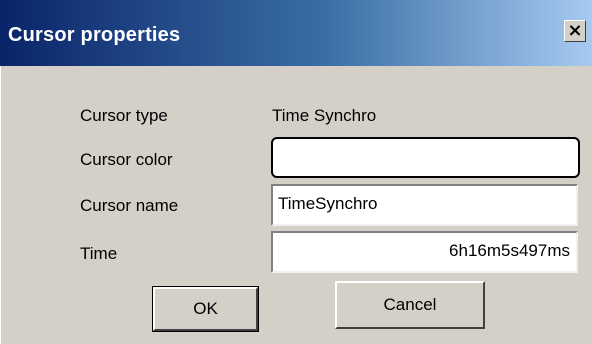 The image size is (592, 344). I want to click on window-border, so click(4, 205).